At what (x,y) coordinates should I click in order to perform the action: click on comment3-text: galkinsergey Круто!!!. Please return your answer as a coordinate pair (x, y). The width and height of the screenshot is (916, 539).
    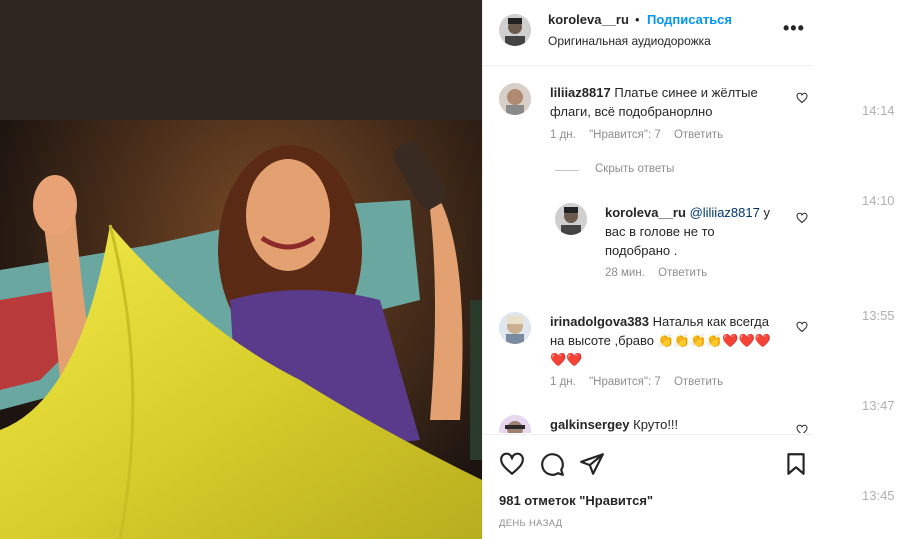
    Looking at the image, I should click on (665, 424).